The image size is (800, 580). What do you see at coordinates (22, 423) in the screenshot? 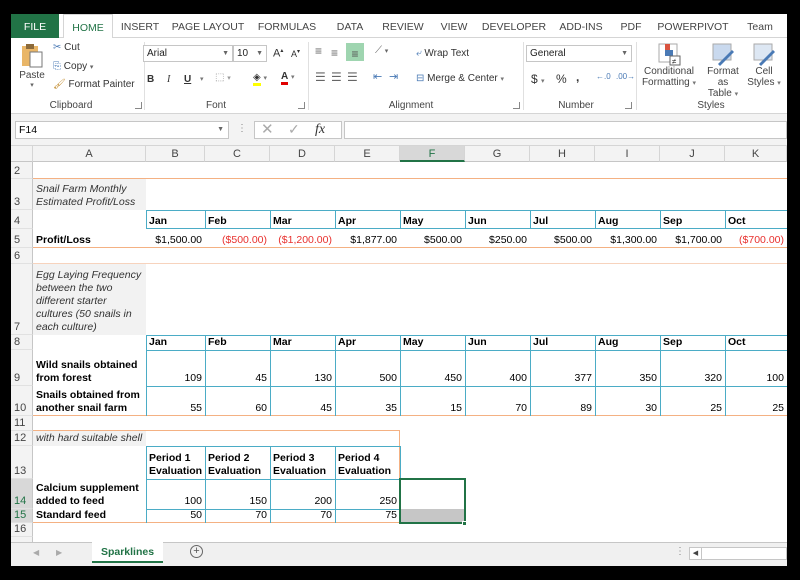
I see `row-header-11: 11` at bounding box center [22, 423].